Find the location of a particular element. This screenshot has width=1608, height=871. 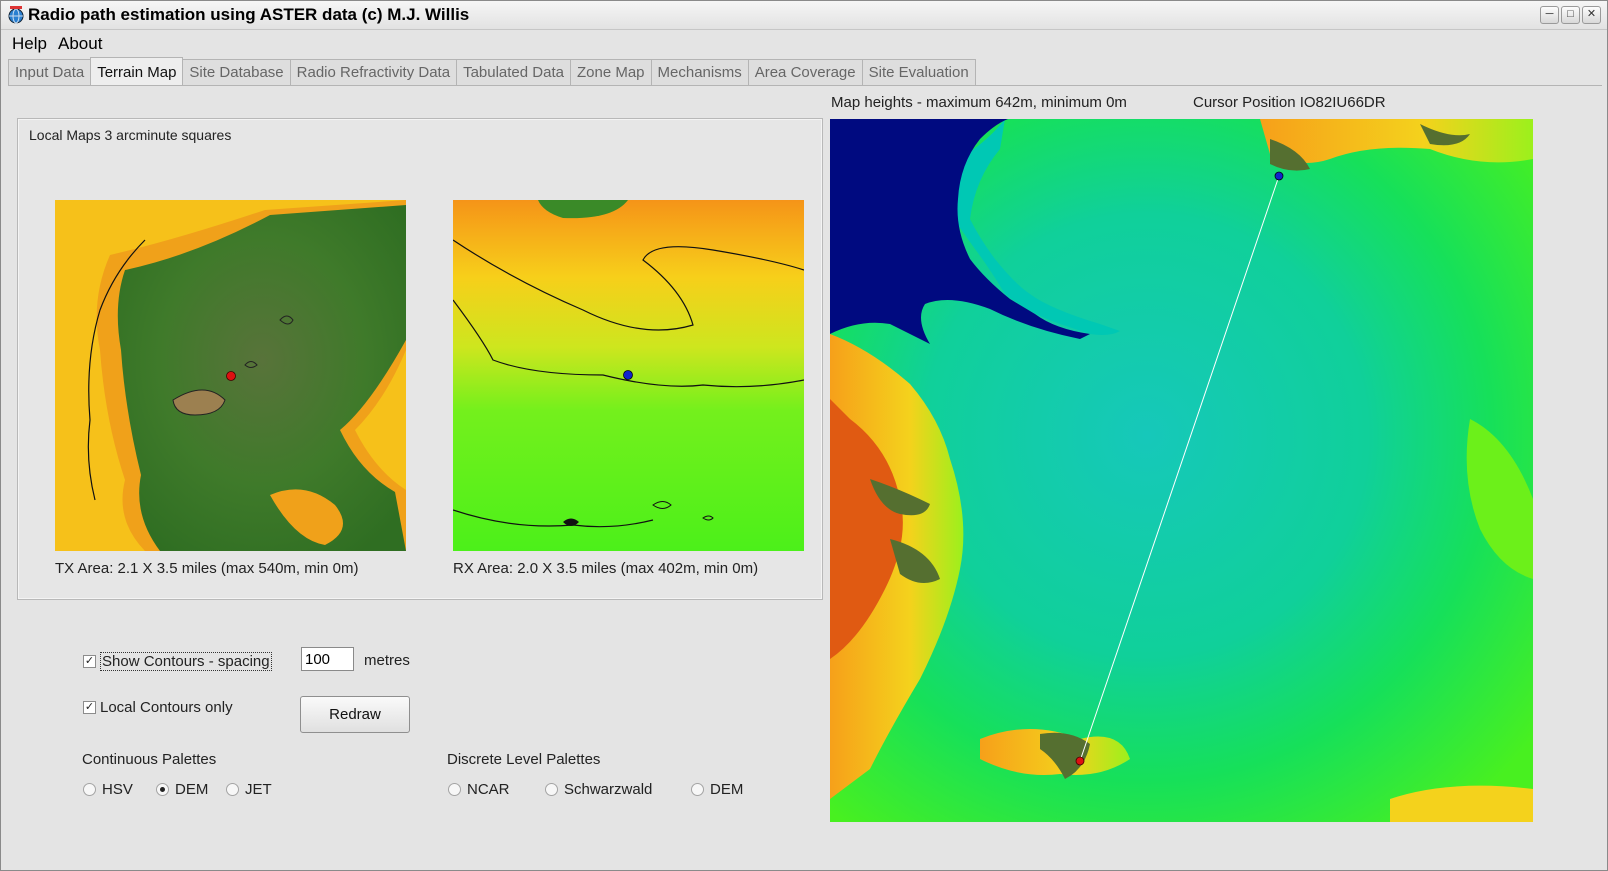

palette-hsv-radio: HSV is located at coordinates (108, 789).